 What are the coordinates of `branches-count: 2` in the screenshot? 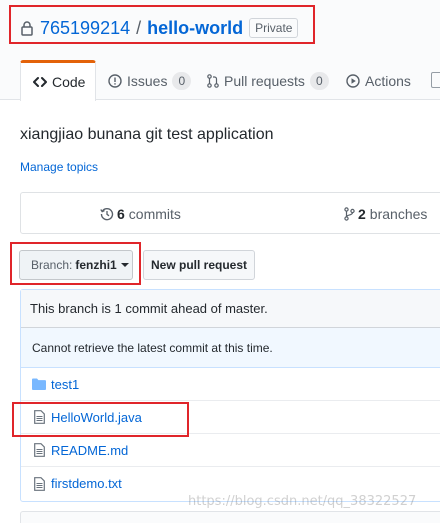 It's located at (362, 214).